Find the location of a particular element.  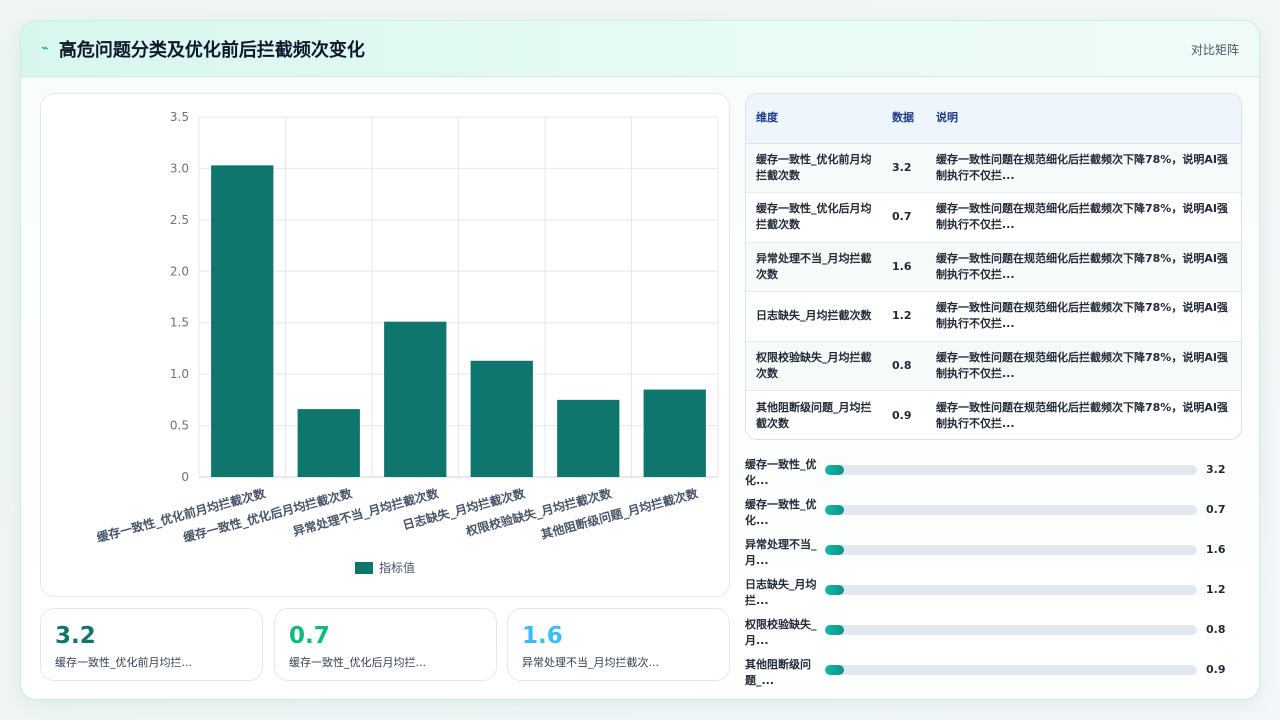

header-value: 数据 is located at coordinates (907, 119).